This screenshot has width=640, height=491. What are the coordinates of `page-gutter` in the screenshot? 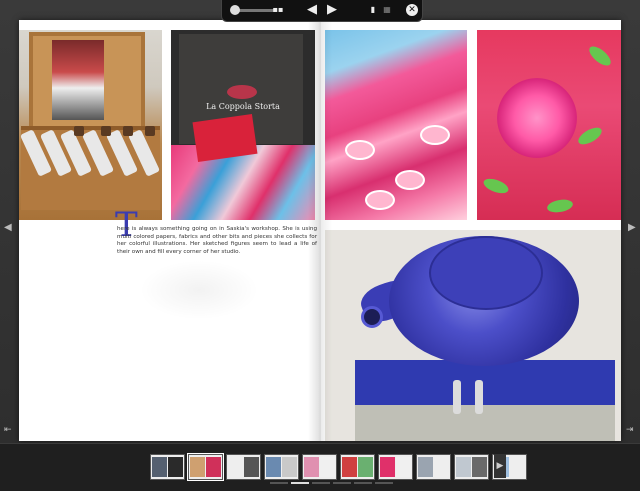 It's located at (320, 230).